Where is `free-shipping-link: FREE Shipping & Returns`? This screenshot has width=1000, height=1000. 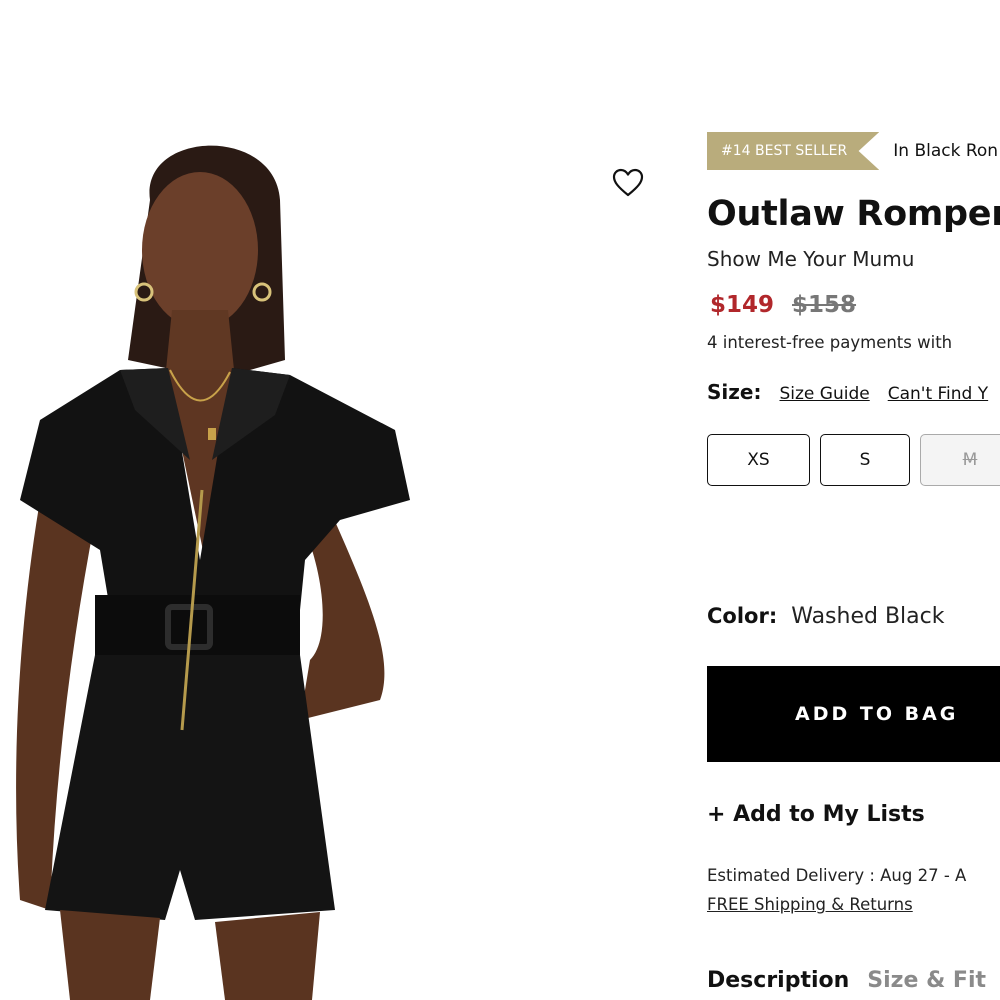
free-shipping-link: FREE Shipping & Returns is located at coordinates (810, 904).